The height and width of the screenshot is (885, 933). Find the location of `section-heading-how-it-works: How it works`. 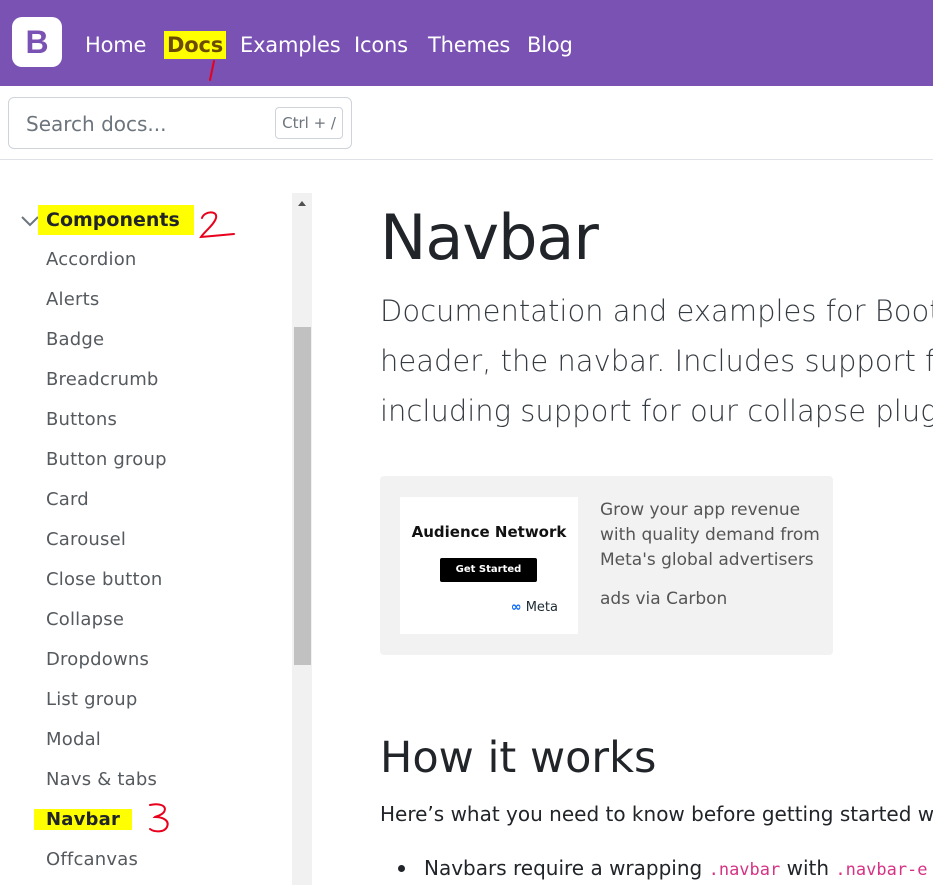

section-heading-how-it-works: How it works is located at coordinates (518, 758).